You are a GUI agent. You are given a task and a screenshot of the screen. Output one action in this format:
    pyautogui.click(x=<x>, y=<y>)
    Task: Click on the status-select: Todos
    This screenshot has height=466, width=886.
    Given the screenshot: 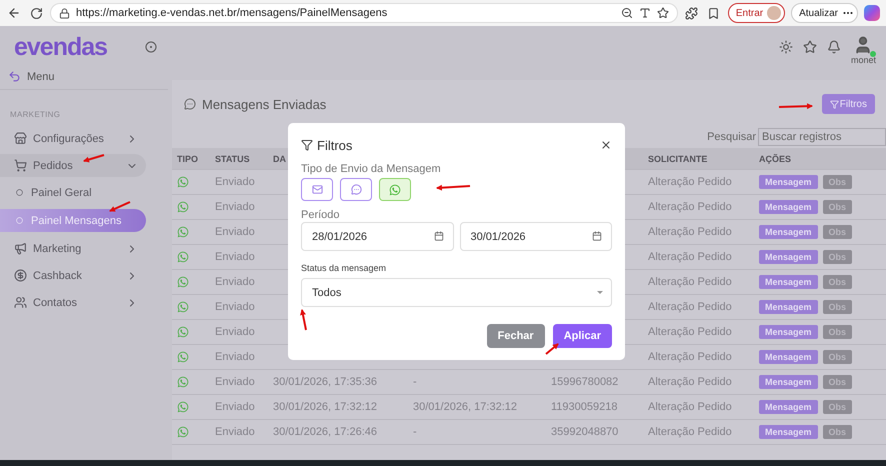 What is the action you would take?
    pyautogui.click(x=456, y=292)
    